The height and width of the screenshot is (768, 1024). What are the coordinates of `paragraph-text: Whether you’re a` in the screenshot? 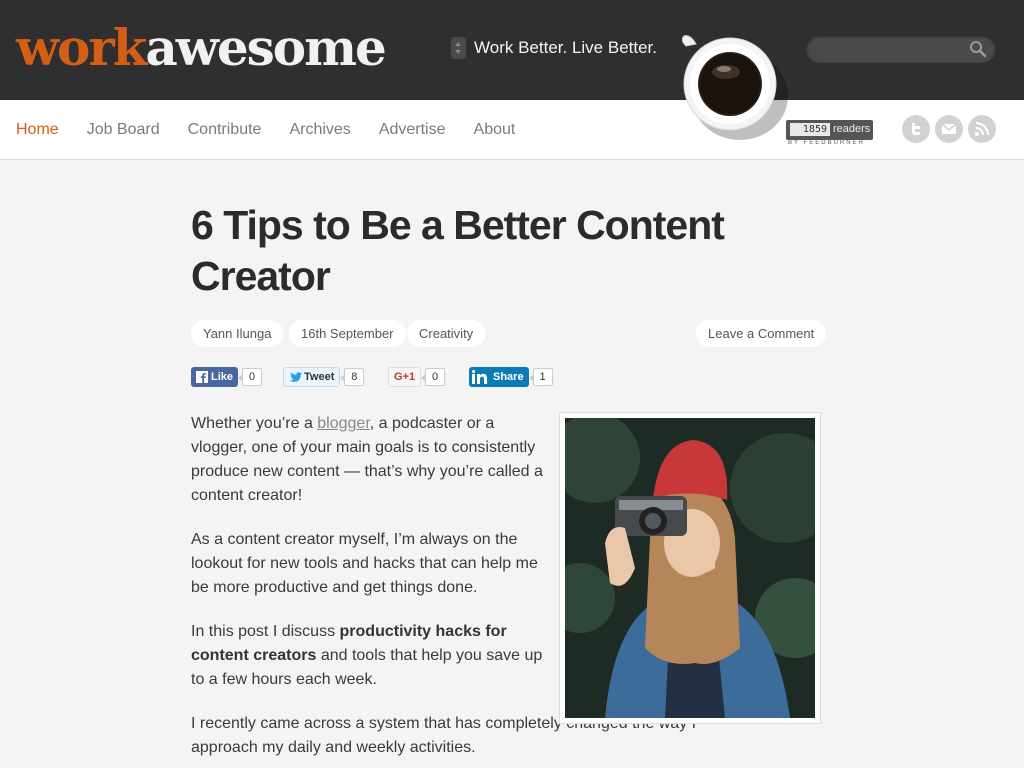 It's located at (254, 423).